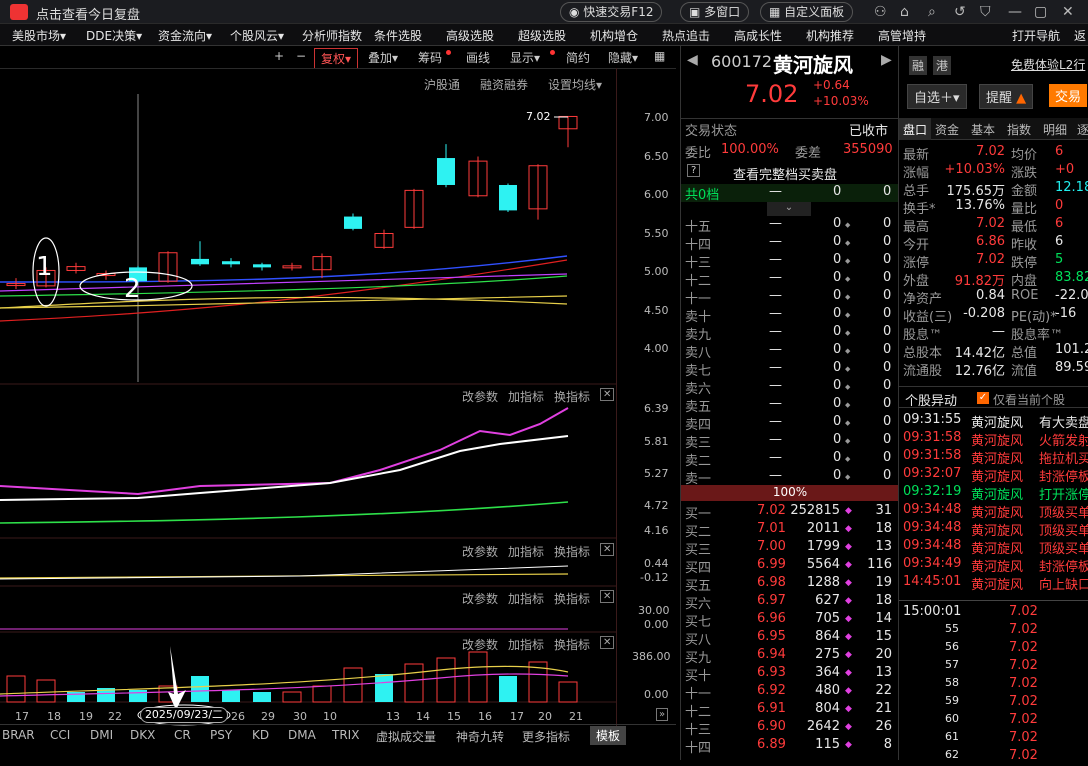 The image size is (1088, 766). What do you see at coordinates (902, 35) in the screenshot?
I see `menu-item: 高管增持` at bounding box center [902, 35].